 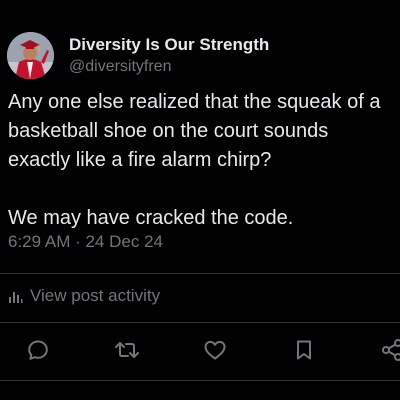 I want to click on author-names: Diversity Is Our Strength @diversityfren, so click(x=169, y=55).